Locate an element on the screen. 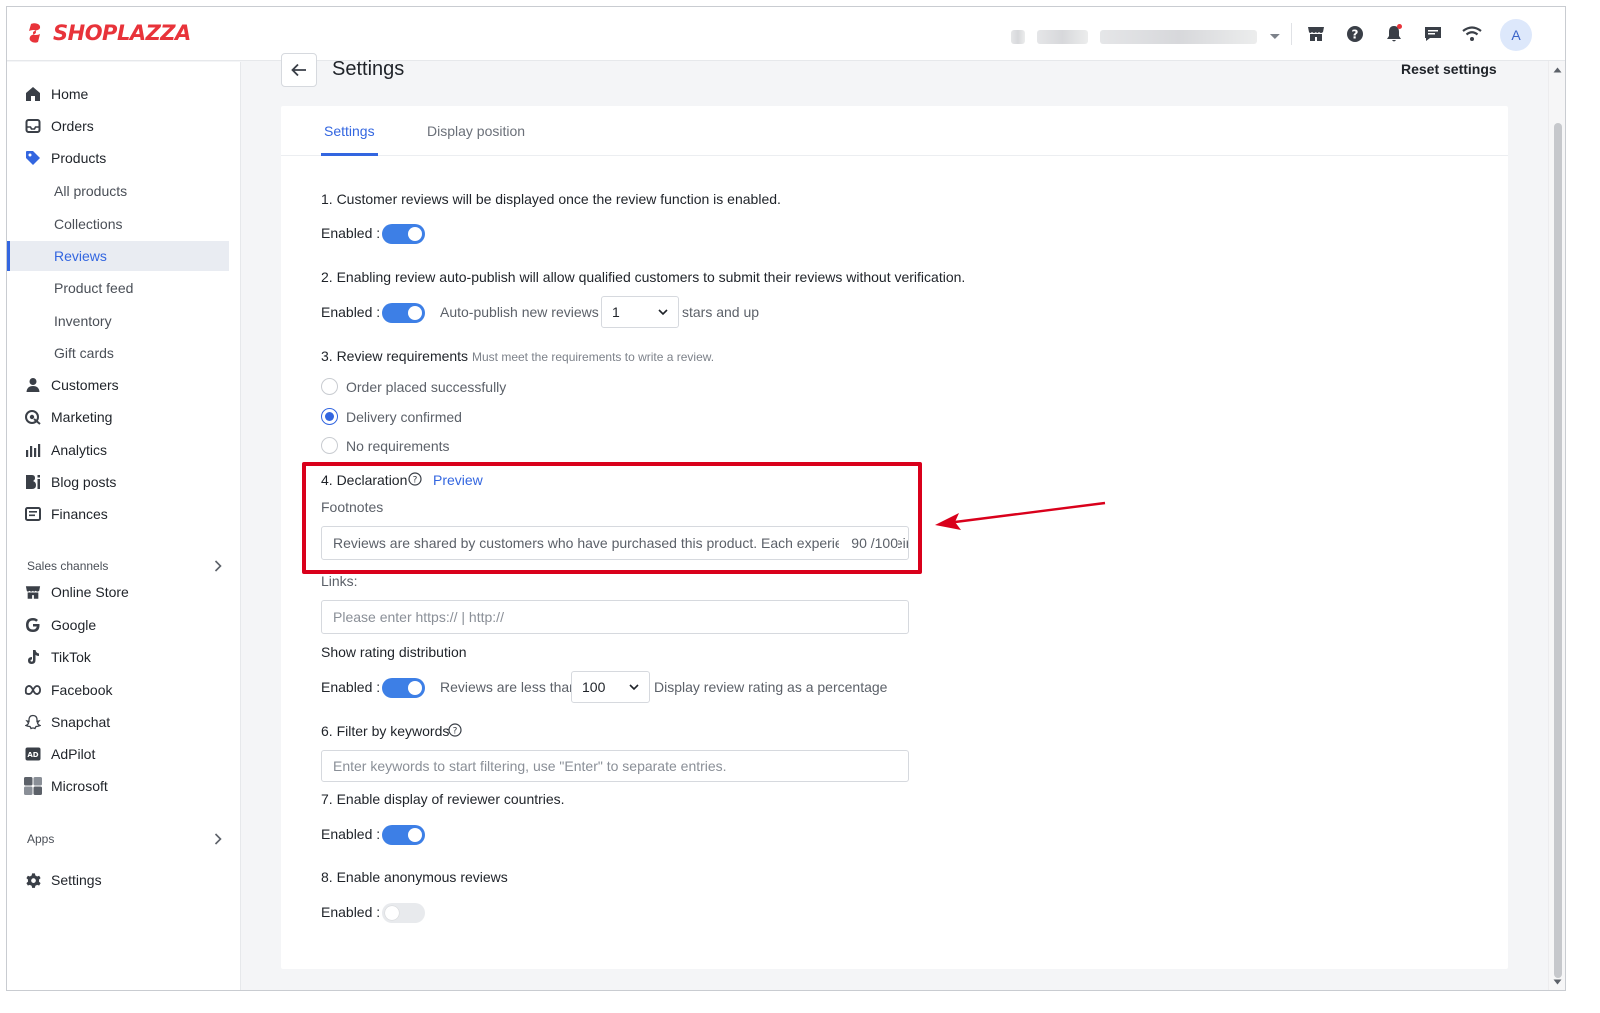  sidebar-item-orders: Orders is located at coordinates (118, 126).